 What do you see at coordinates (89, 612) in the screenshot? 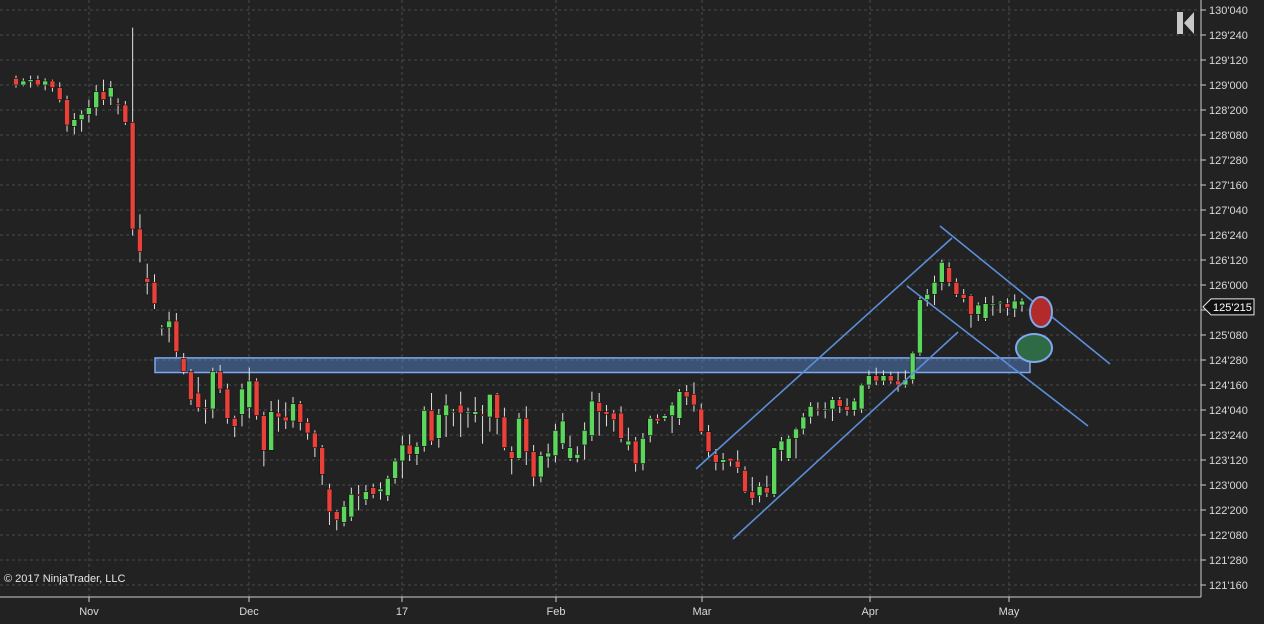
I see `time-tick-label: Nov` at bounding box center [89, 612].